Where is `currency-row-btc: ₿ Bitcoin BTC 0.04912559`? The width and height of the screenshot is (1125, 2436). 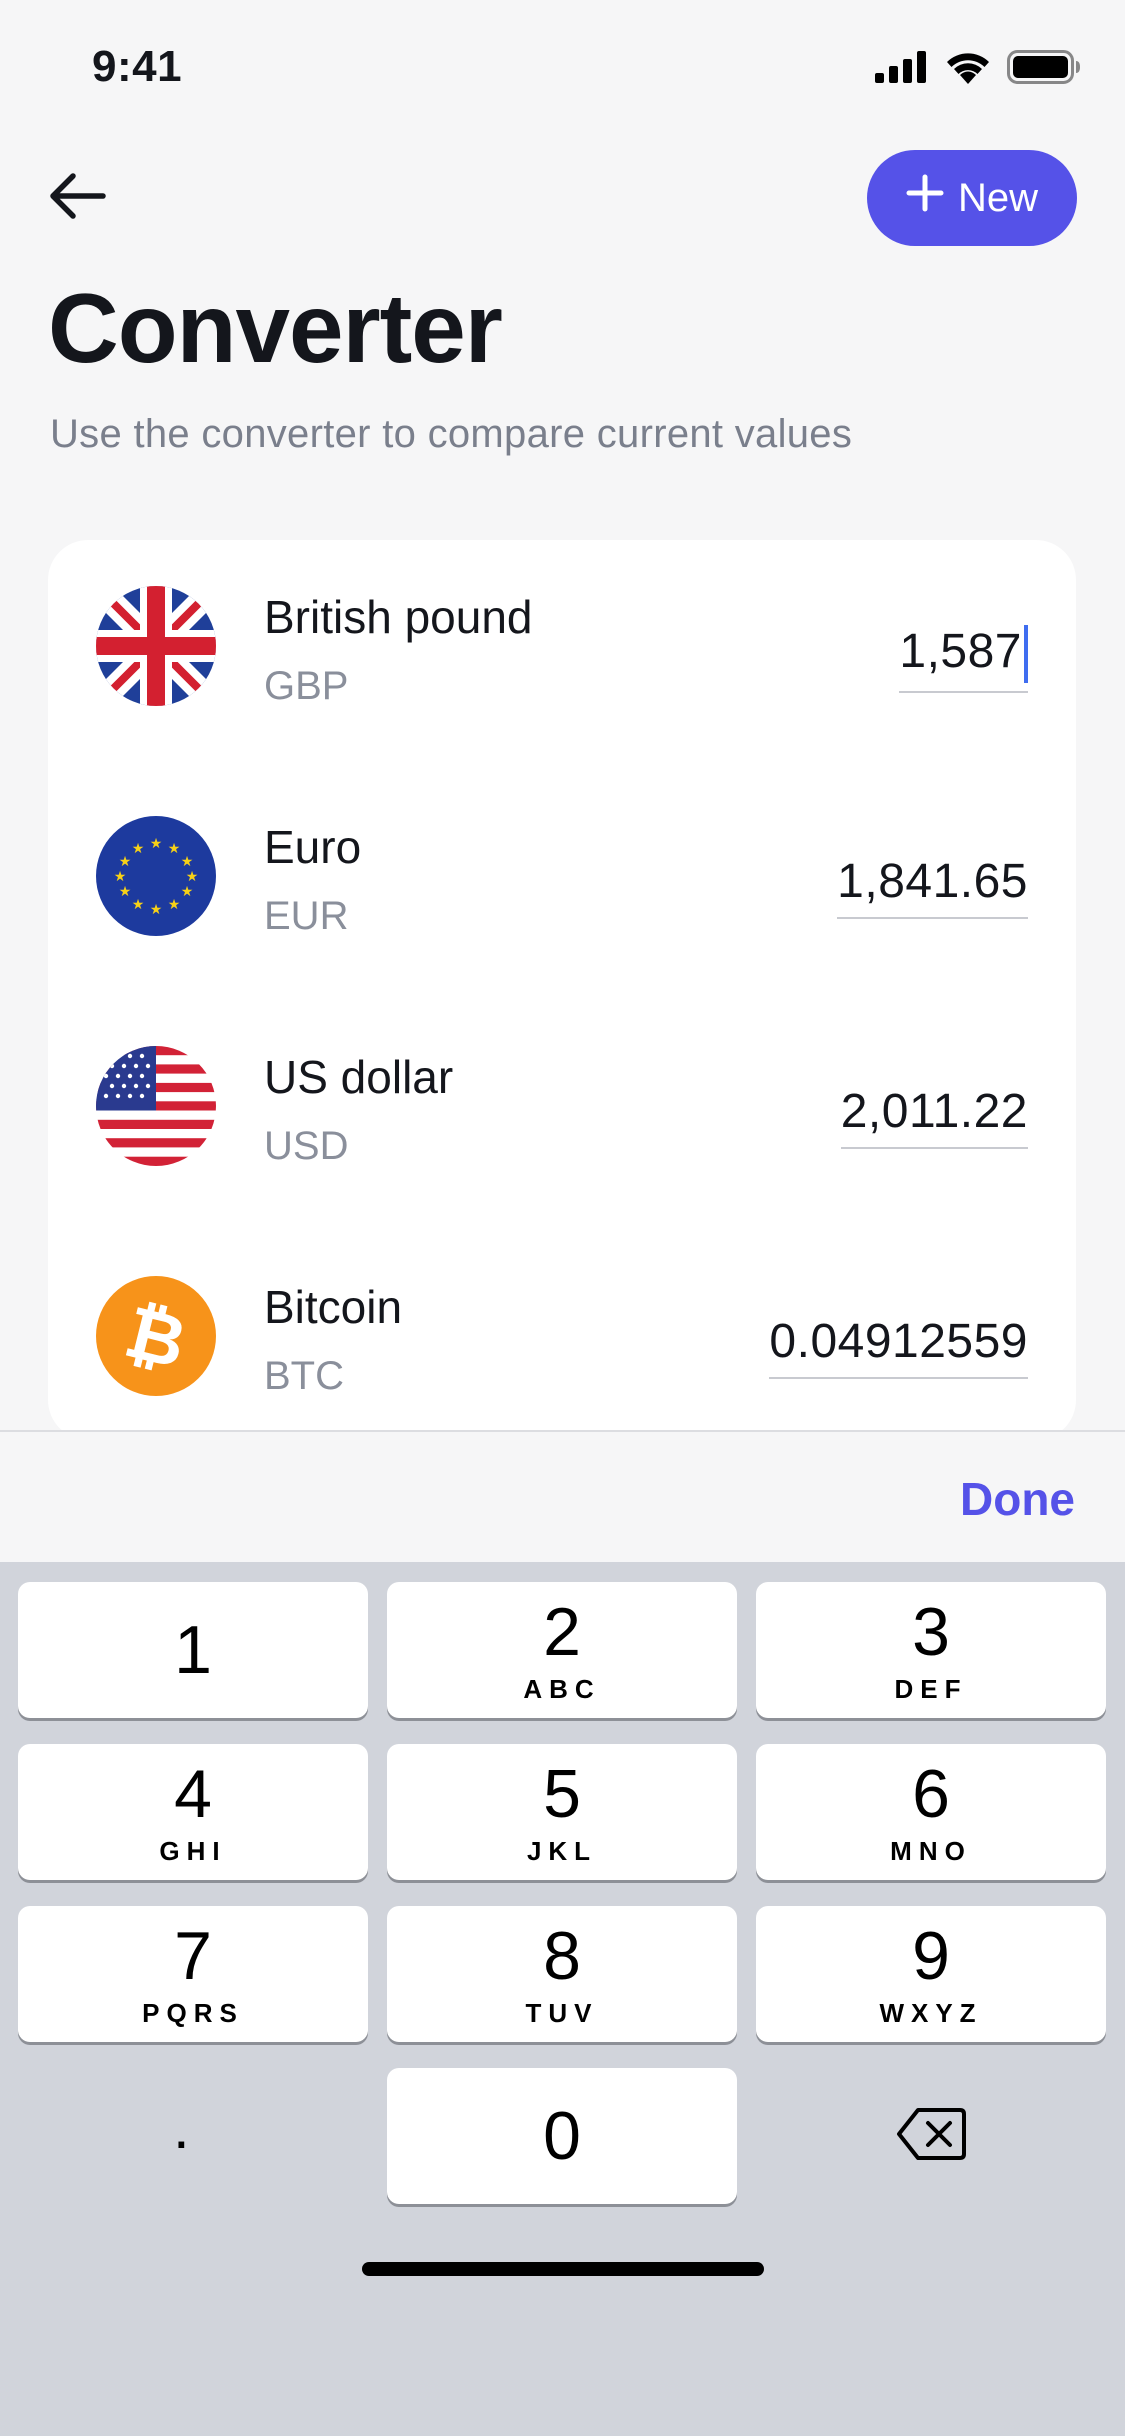
currency-row-btc: ₿ Bitcoin BTC 0.04912559 is located at coordinates (562, 1335).